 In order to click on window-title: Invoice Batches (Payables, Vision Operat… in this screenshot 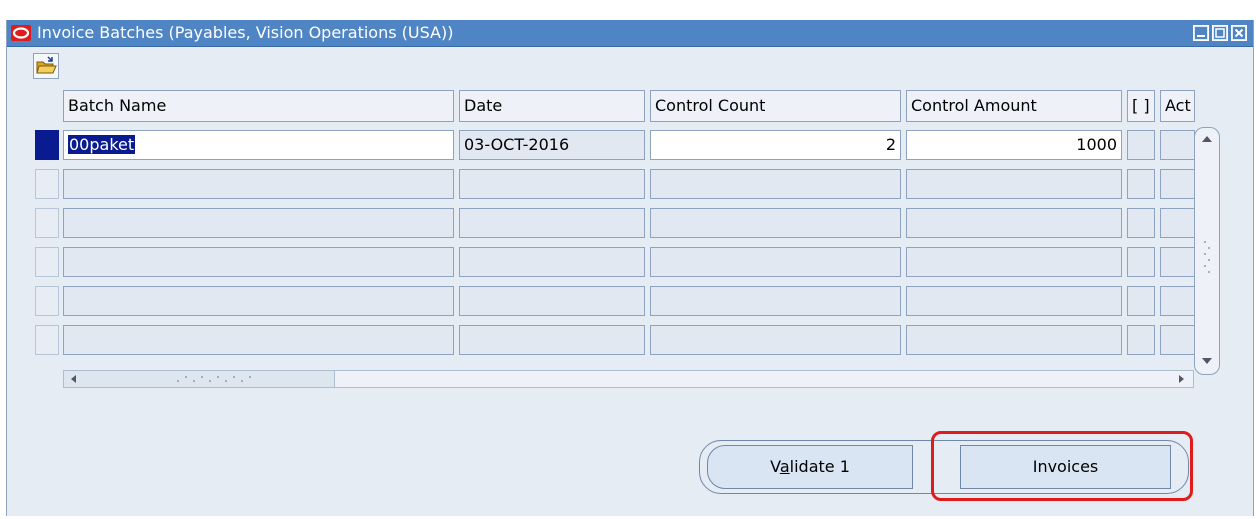, I will do `click(245, 32)`.